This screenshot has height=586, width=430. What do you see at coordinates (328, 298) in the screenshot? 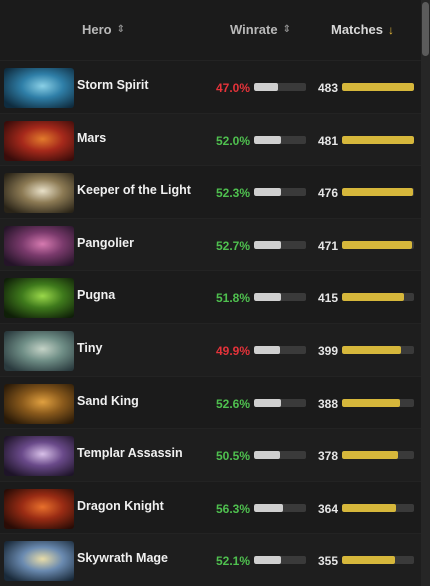
I see `matches-value: 415` at bounding box center [328, 298].